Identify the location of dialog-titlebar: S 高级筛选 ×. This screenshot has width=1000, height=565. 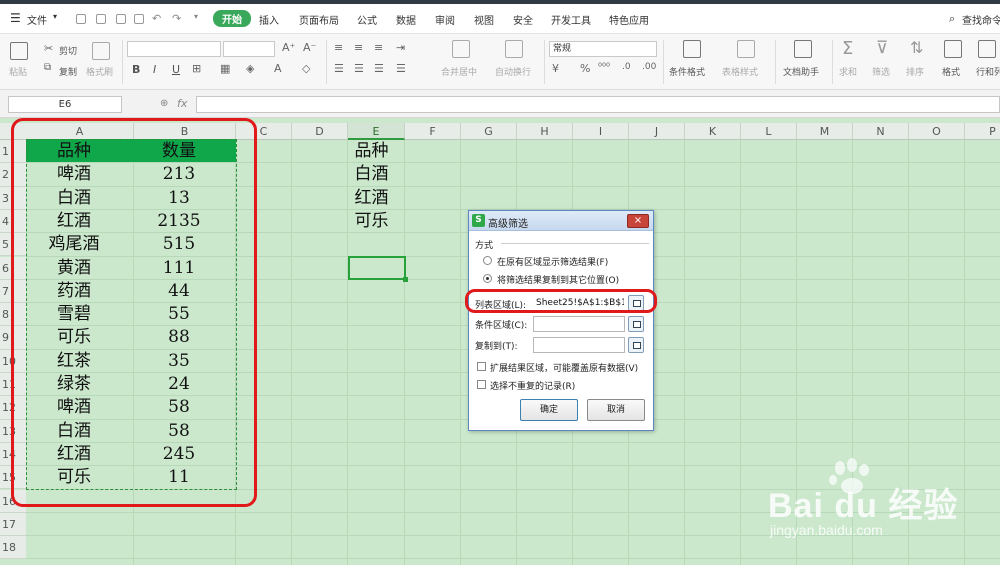
(561, 221).